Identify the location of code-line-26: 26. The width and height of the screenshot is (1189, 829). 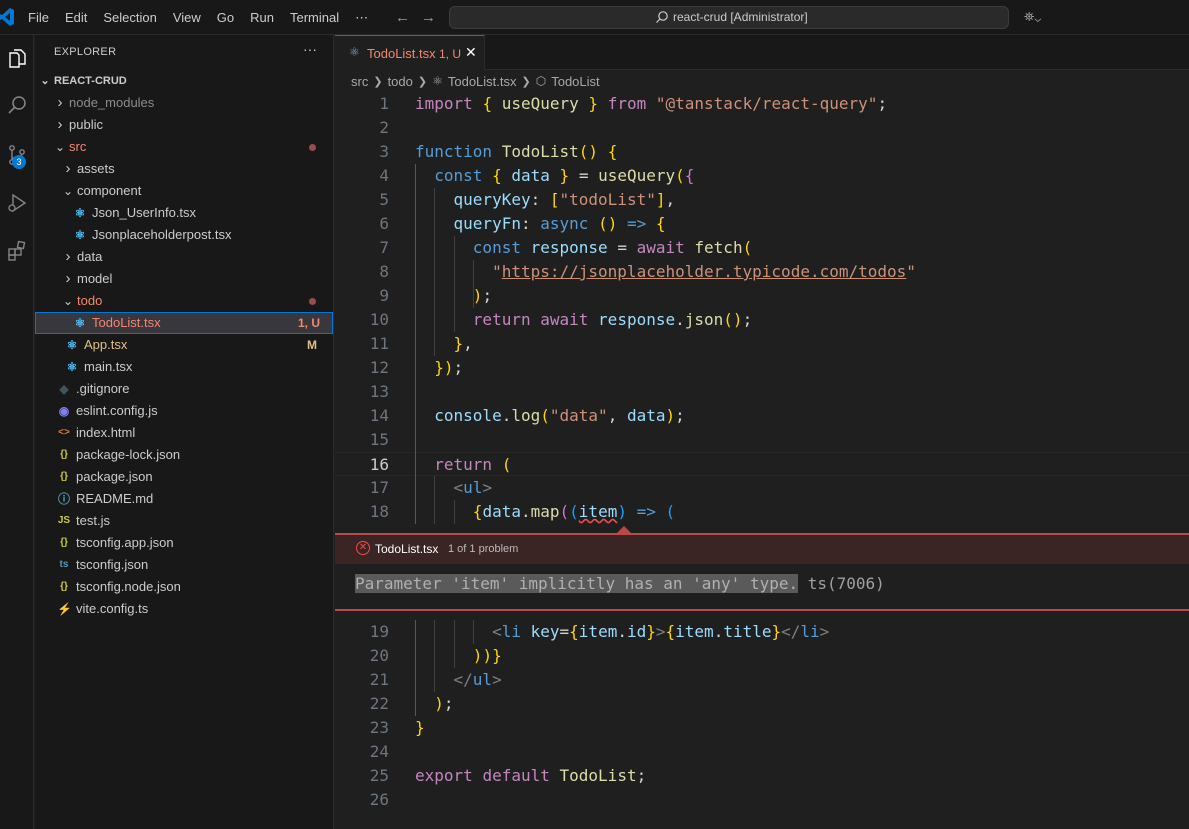
(762, 800).